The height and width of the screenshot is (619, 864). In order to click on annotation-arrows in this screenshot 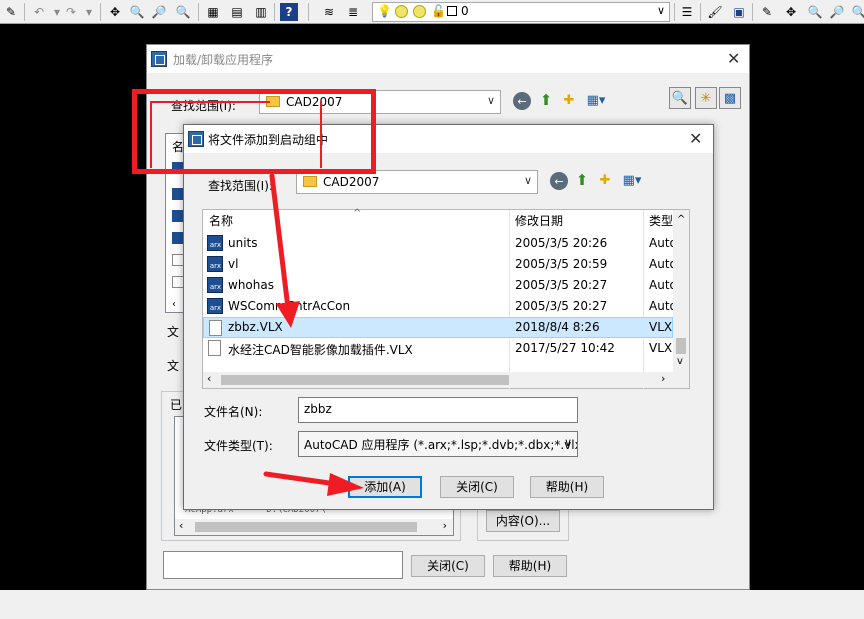, I will do `click(313, 334)`.